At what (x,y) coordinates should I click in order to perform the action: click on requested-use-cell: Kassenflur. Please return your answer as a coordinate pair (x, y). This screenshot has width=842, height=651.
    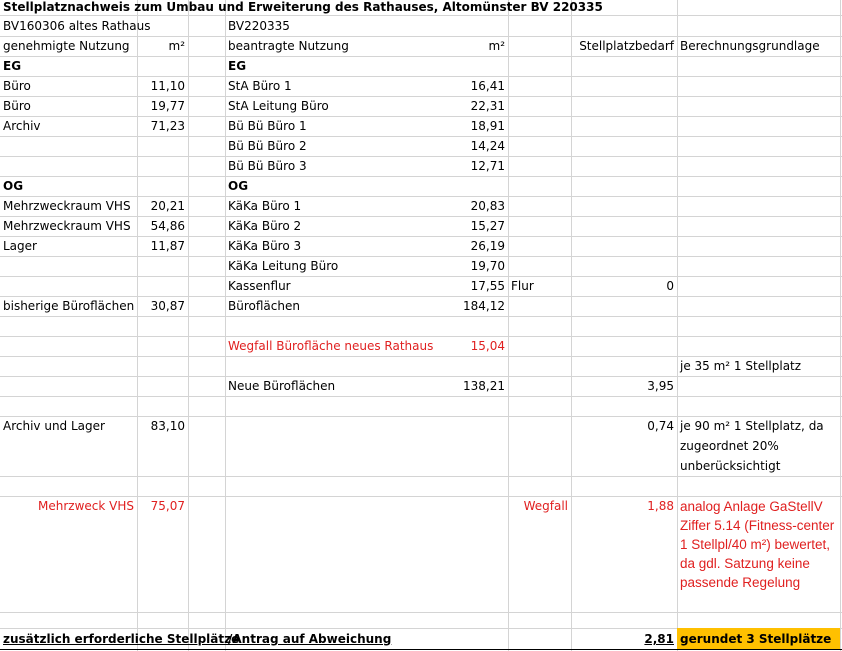
    Looking at the image, I should click on (325, 286).